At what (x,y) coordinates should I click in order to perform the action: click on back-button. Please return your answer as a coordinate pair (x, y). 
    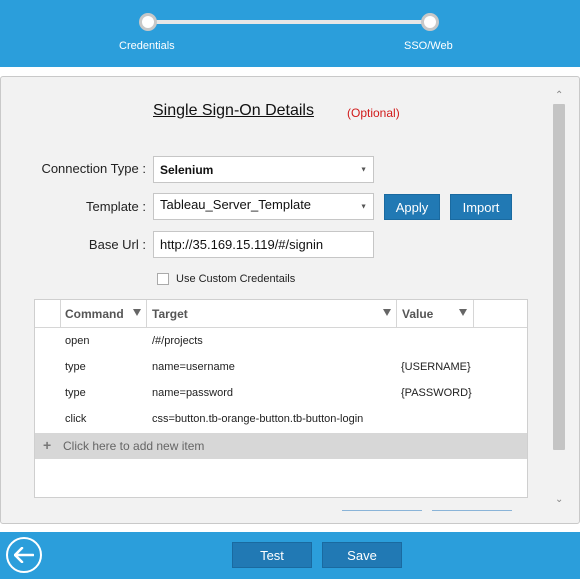
    Looking at the image, I should click on (24, 555).